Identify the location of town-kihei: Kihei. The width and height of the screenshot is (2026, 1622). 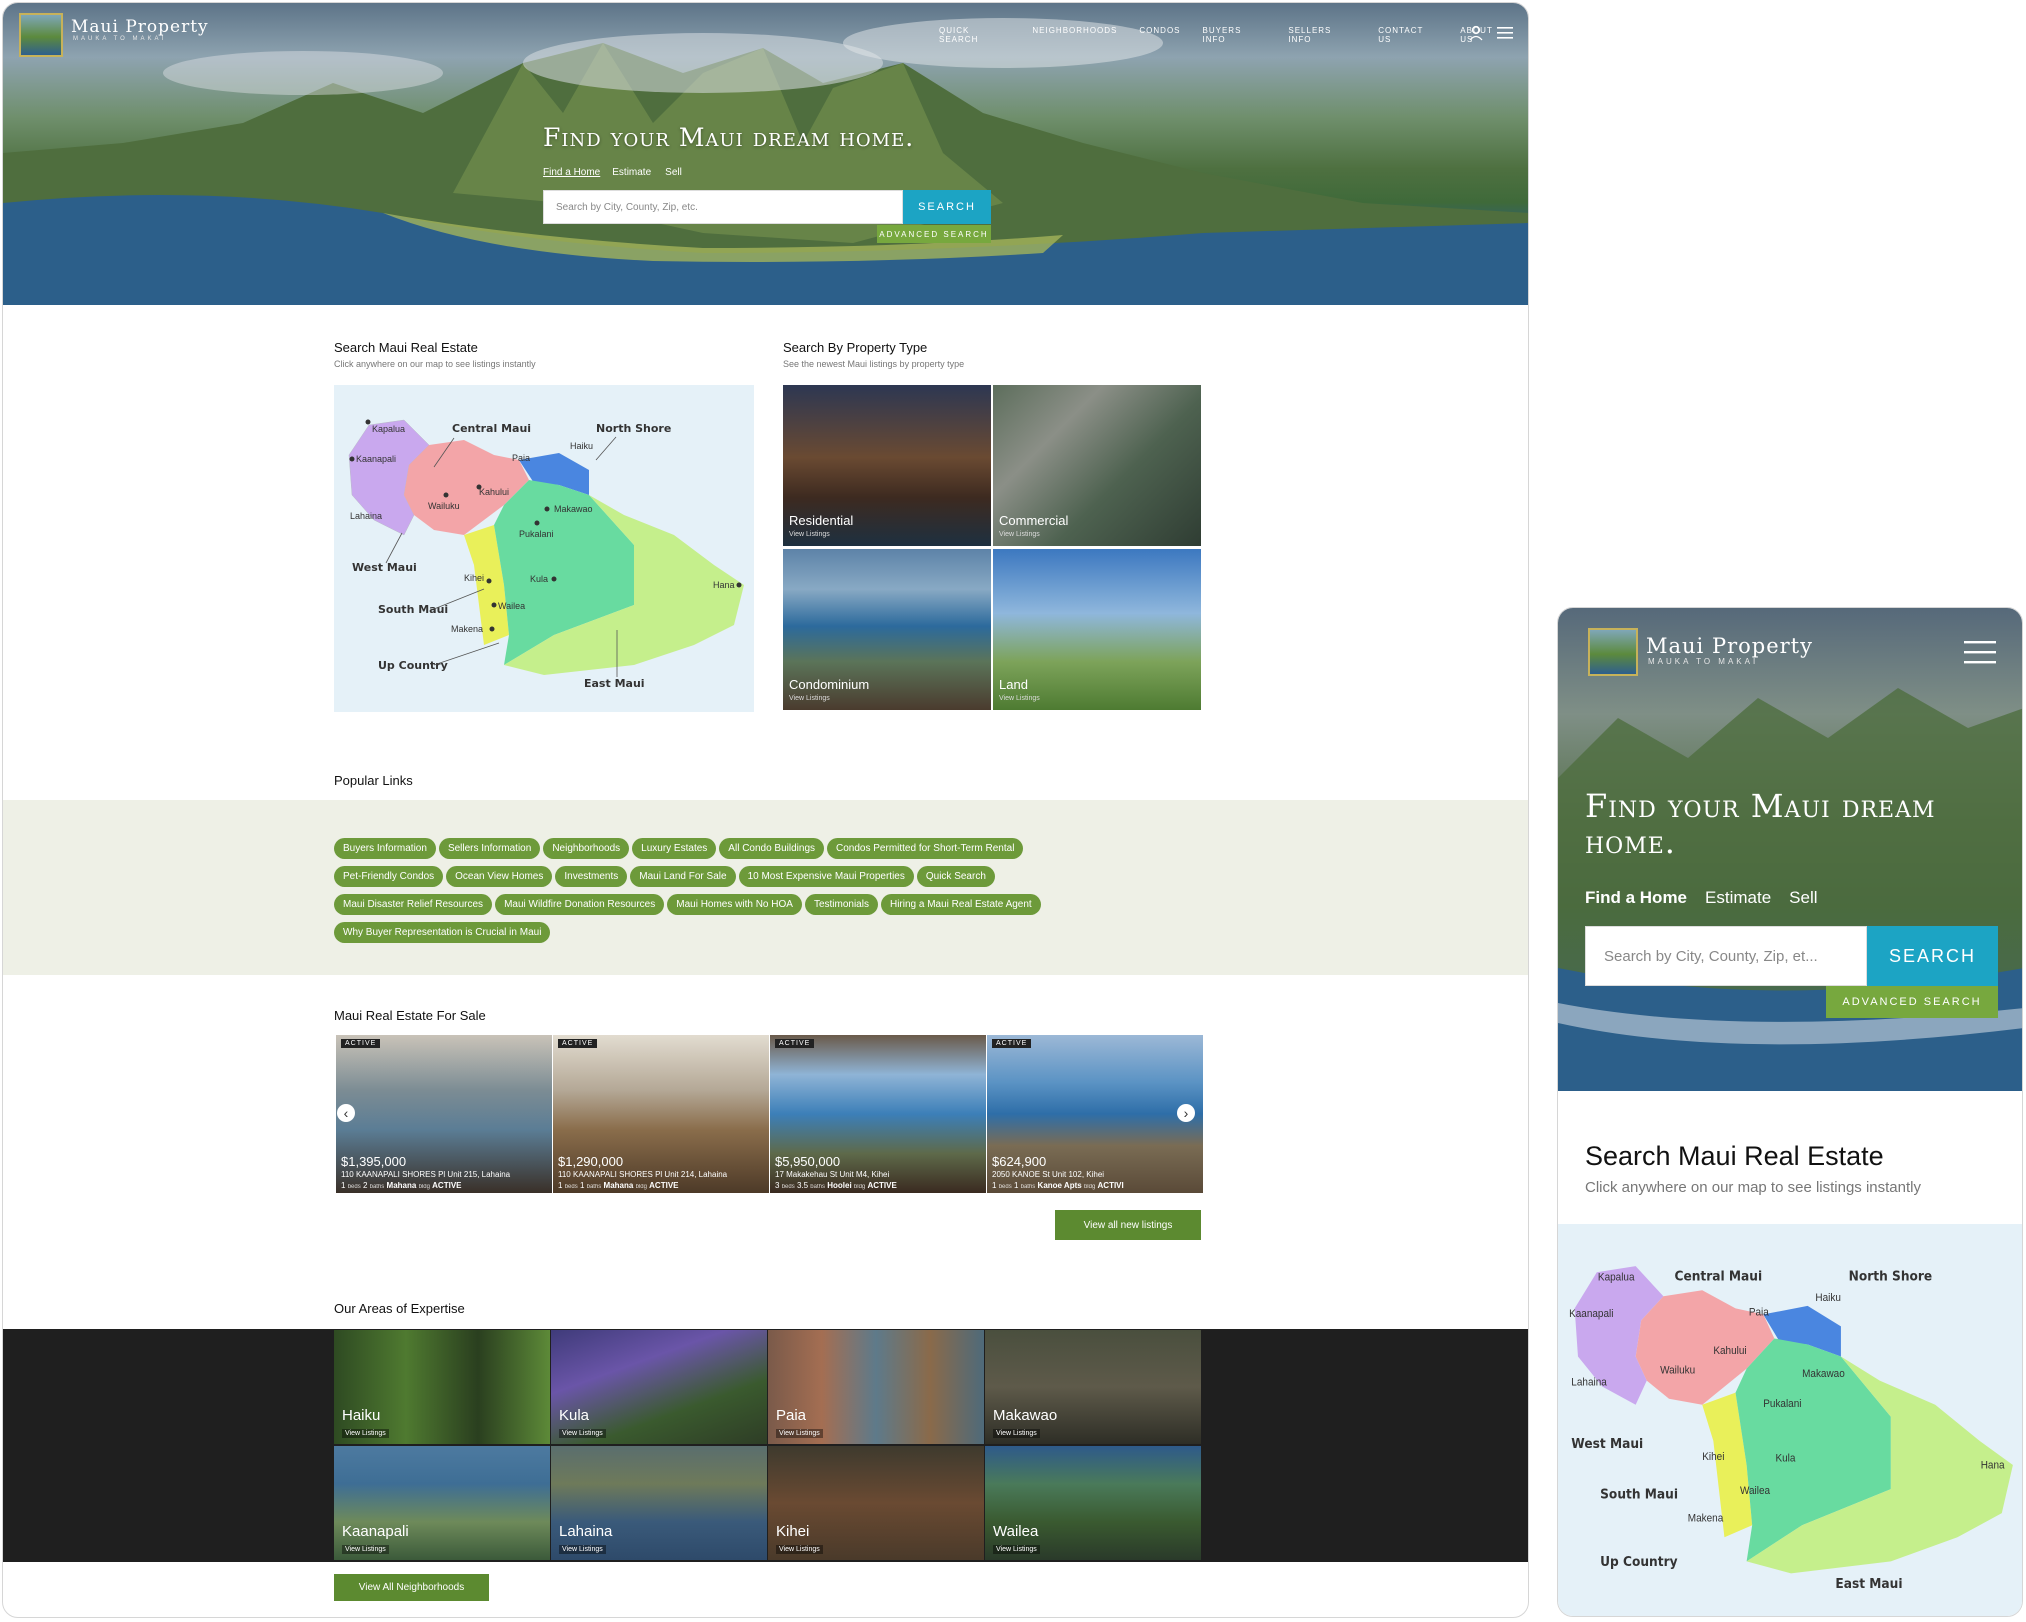
(474, 578).